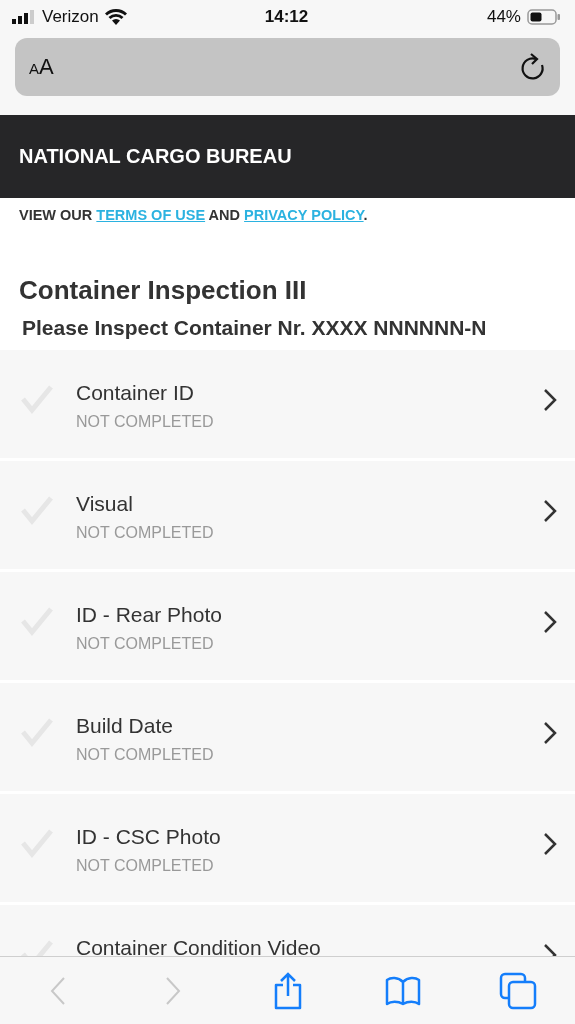  I want to click on checklist-item: ID - Rear Photo NOT COMPLETED, so click(287, 626).